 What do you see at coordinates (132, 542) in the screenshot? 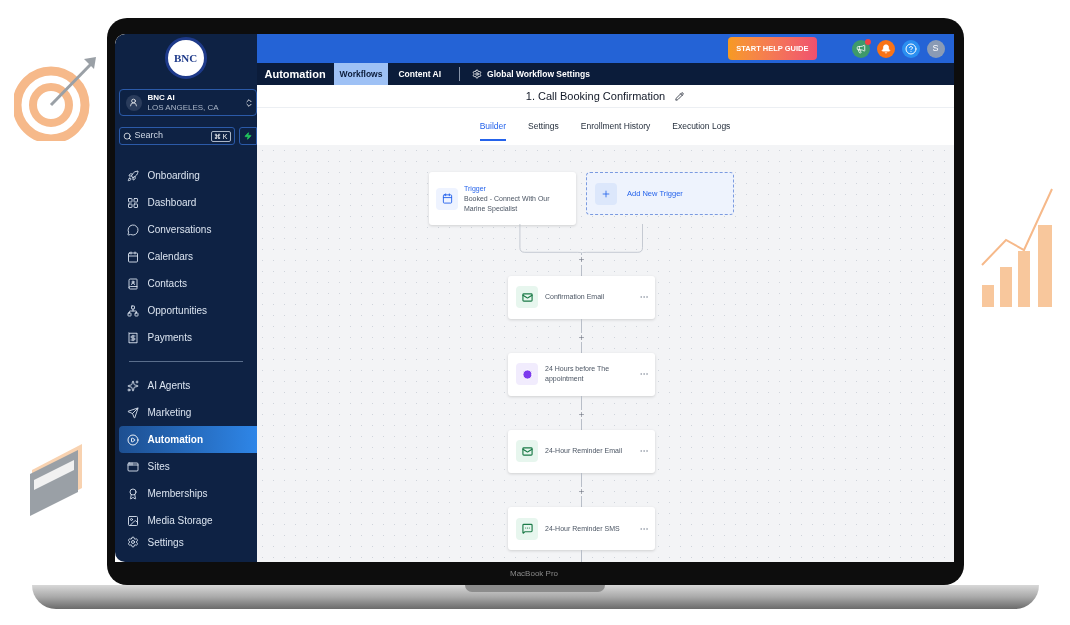
I see `settings-icon` at bounding box center [132, 542].